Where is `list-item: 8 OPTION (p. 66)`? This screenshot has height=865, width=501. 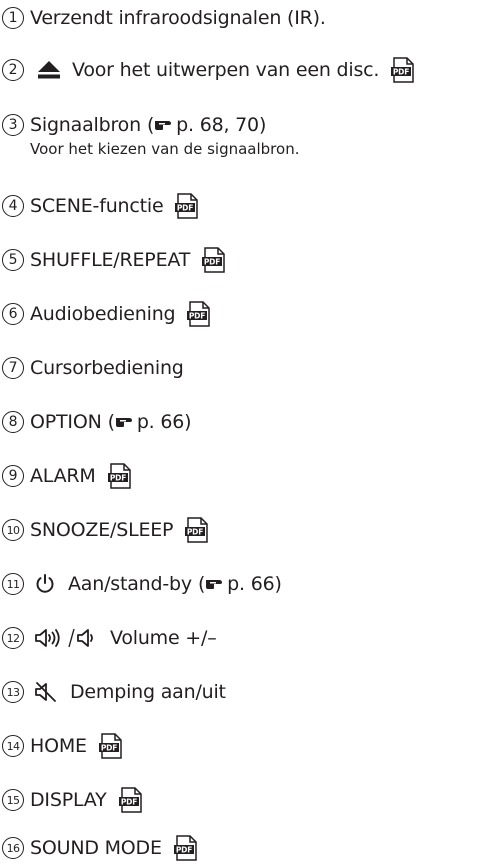 list-item: 8 OPTION (p. 66) is located at coordinates (250, 422).